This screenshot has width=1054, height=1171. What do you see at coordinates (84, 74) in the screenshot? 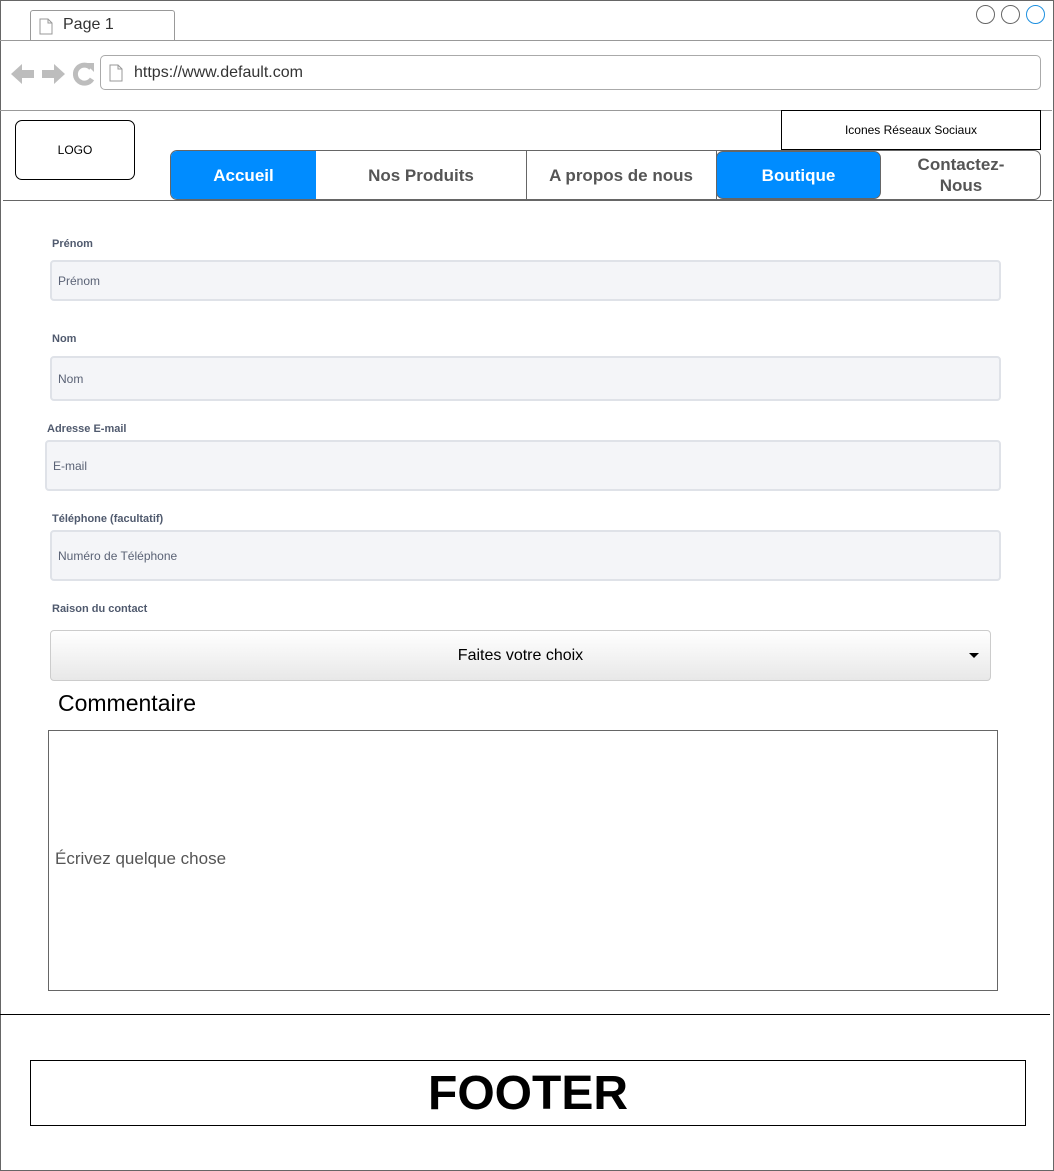
I see `reload-icon` at bounding box center [84, 74].